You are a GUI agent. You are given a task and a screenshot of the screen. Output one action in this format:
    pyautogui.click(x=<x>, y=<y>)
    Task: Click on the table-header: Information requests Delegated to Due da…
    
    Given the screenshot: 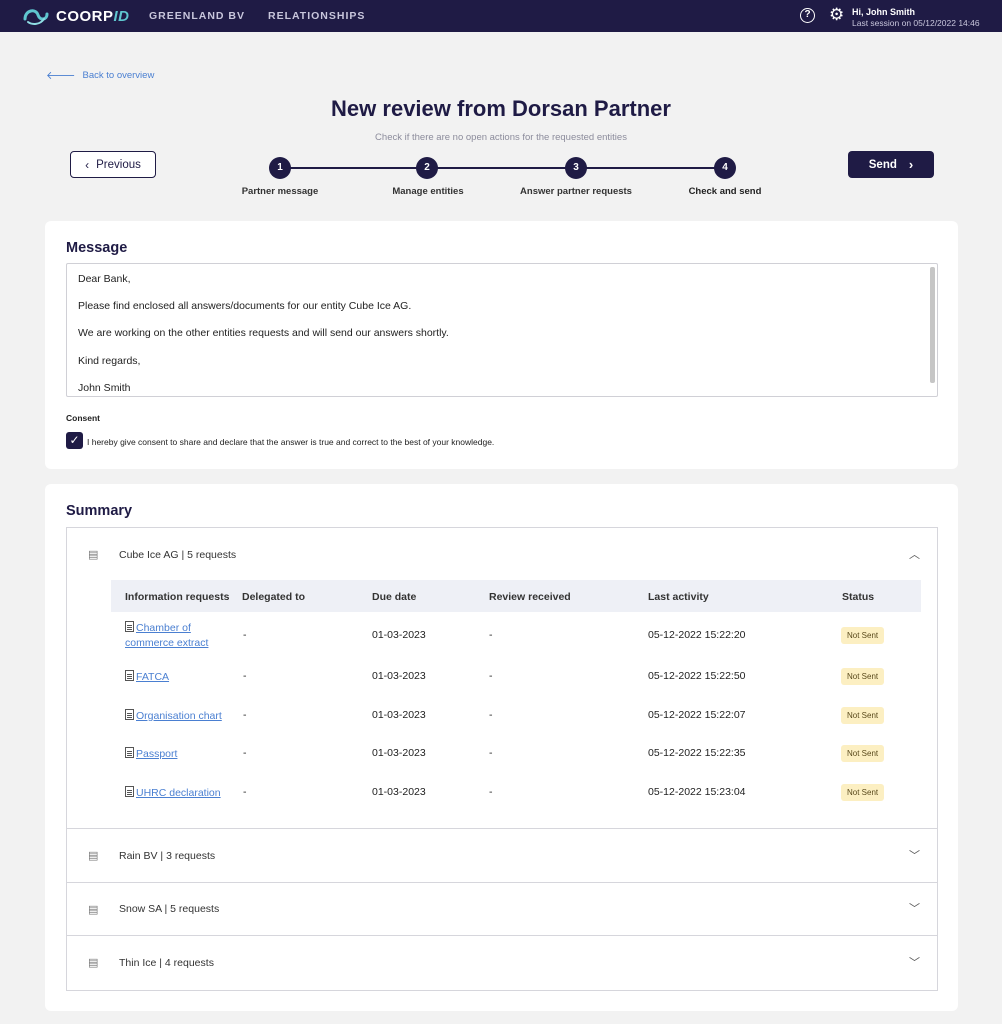 What is the action you would take?
    pyautogui.click(x=516, y=596)
    